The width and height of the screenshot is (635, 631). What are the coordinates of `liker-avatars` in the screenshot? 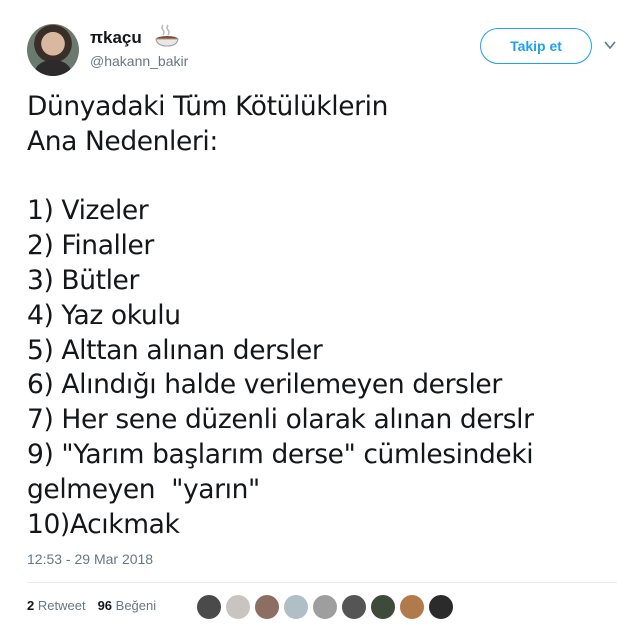 It's located at (325, 607).